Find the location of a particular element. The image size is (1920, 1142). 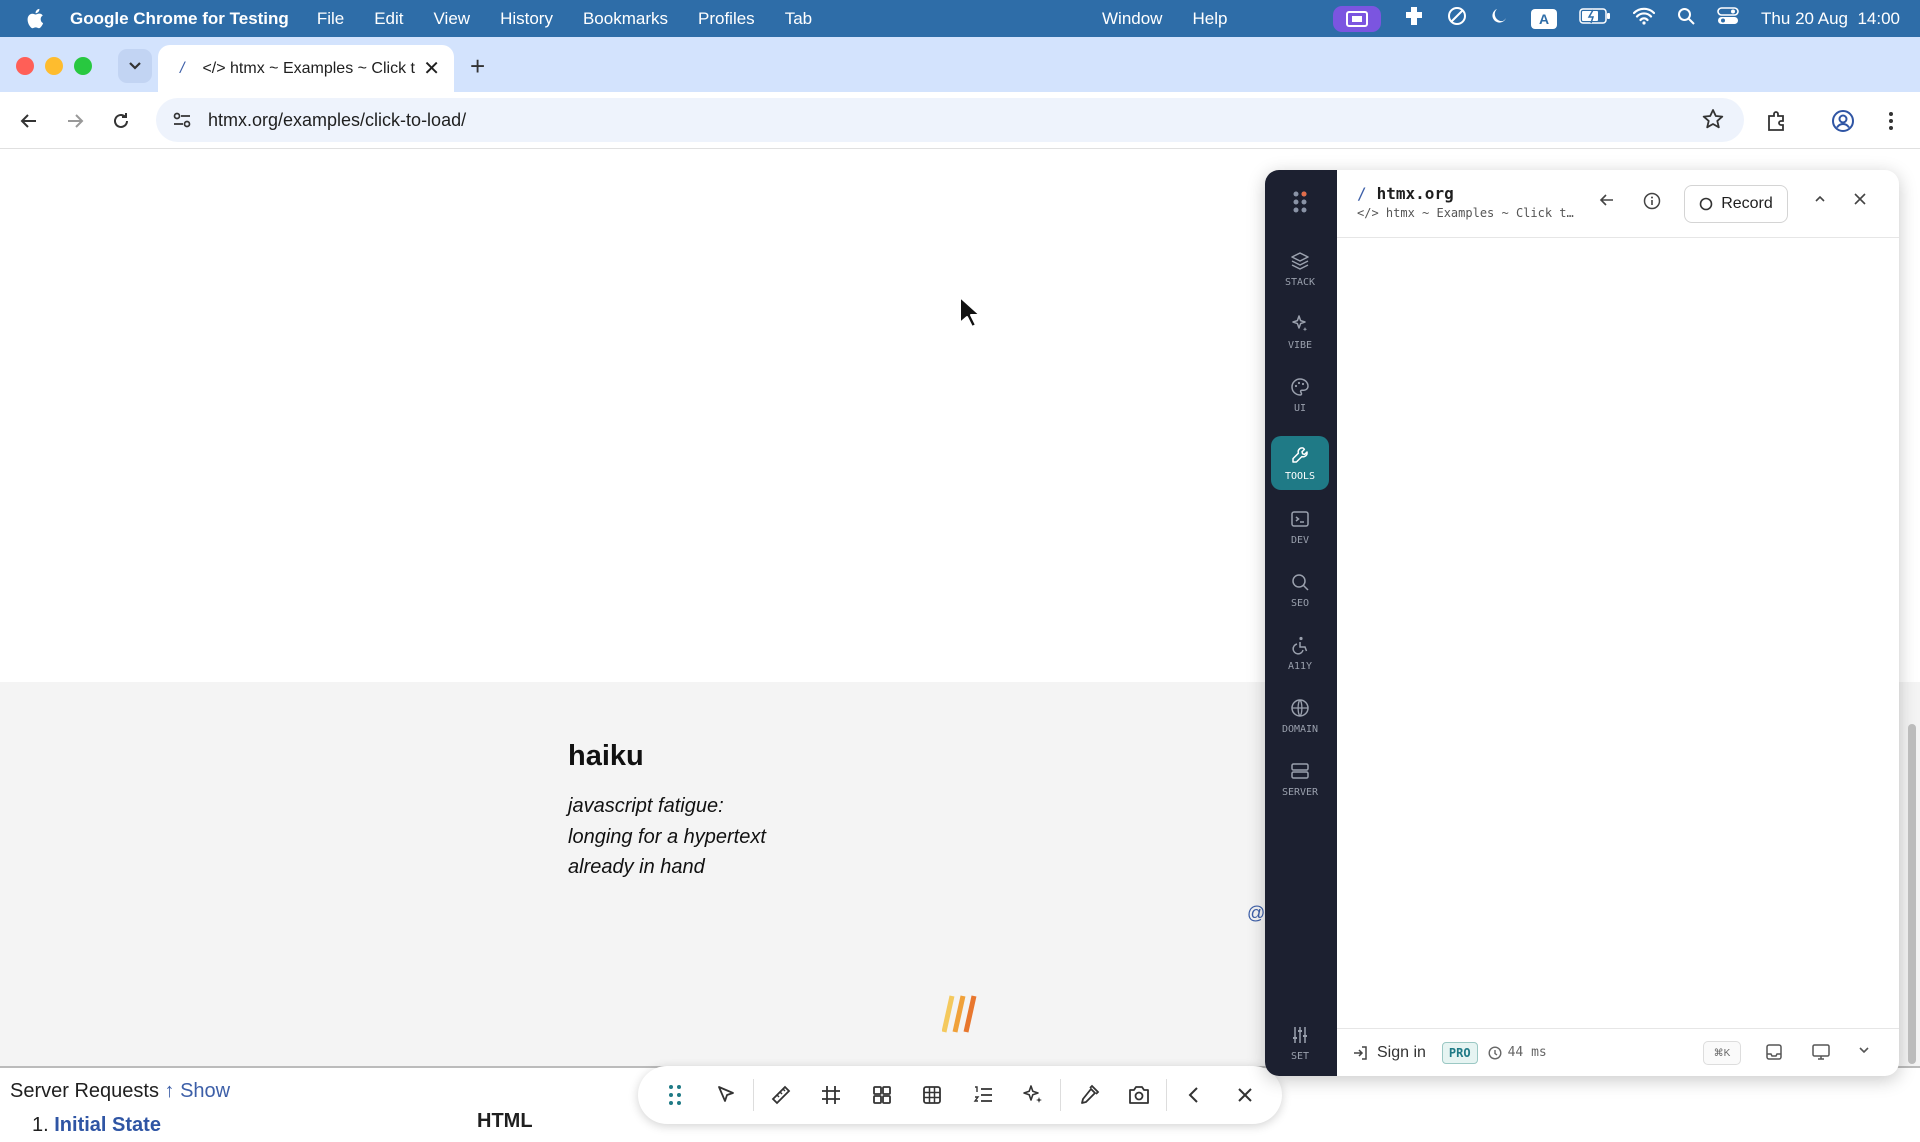

chevron-up-icon is located at coordinates (1820, 201).